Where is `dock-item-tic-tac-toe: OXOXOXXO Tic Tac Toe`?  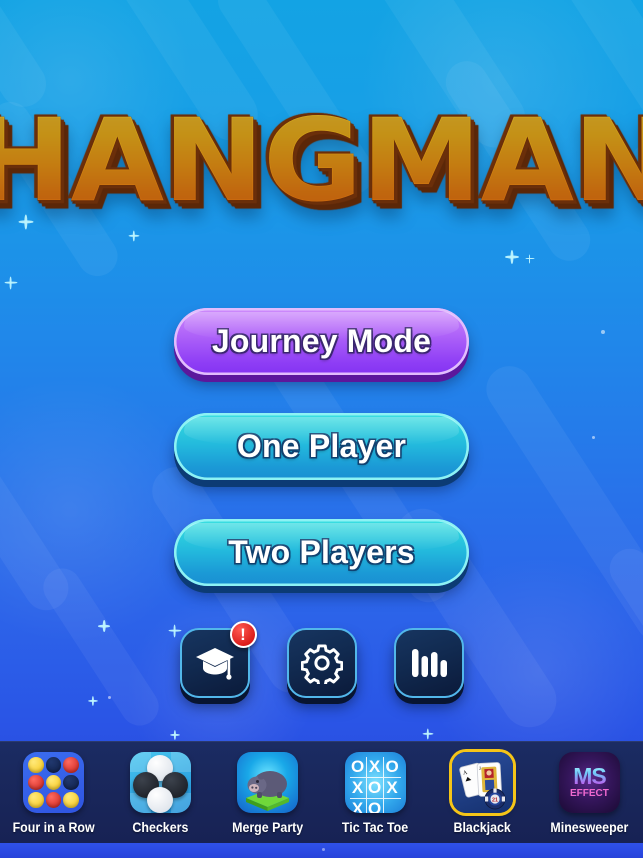
dock-item-tic-tac-toe: OXOXOXXO Tic Tac Toe is located at coordinates (375, 788).